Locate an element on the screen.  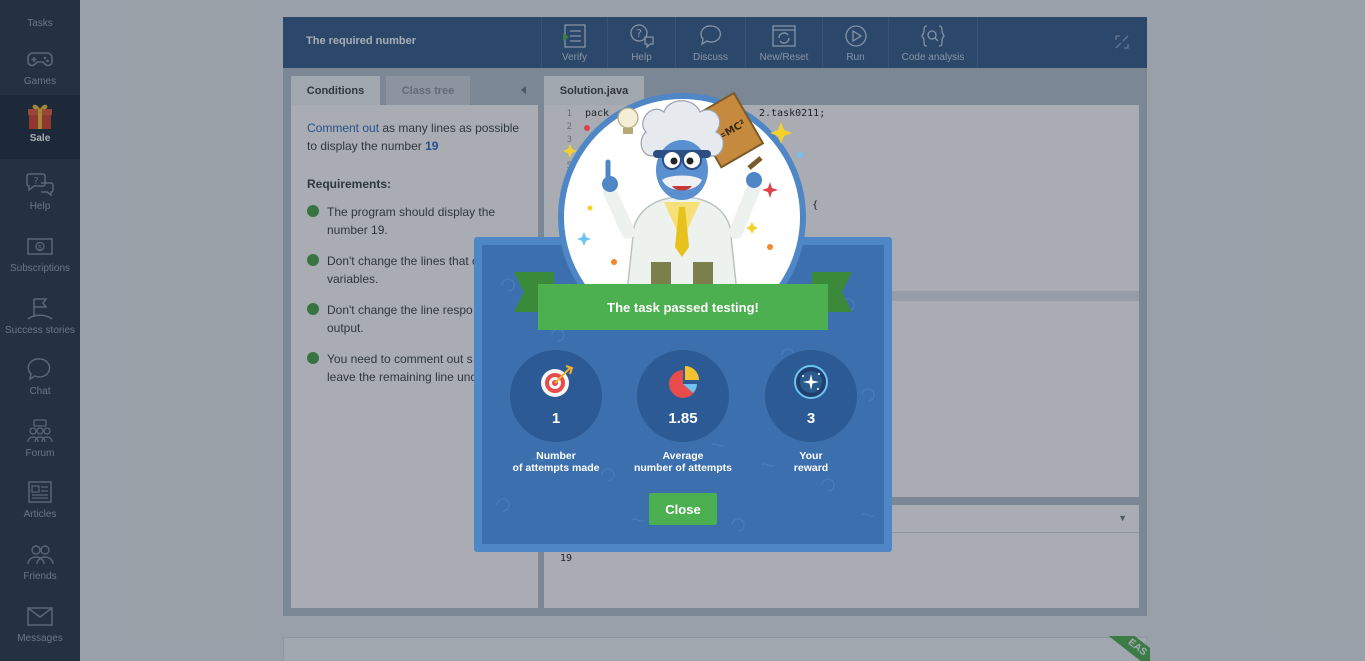
stat-label: Number of attempts made is located at coordinates (556, 462).